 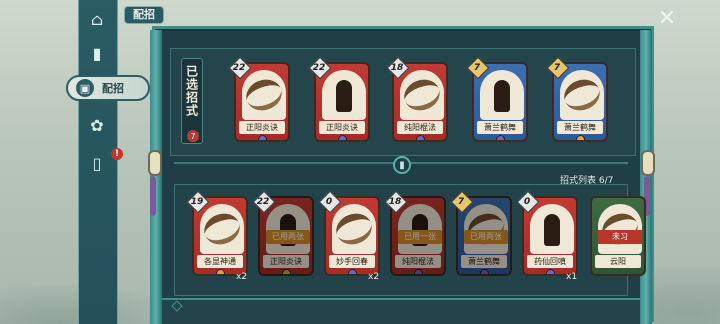 I want to click on nav-item-deck: ▣ 配招, so click(x=108, y=88).